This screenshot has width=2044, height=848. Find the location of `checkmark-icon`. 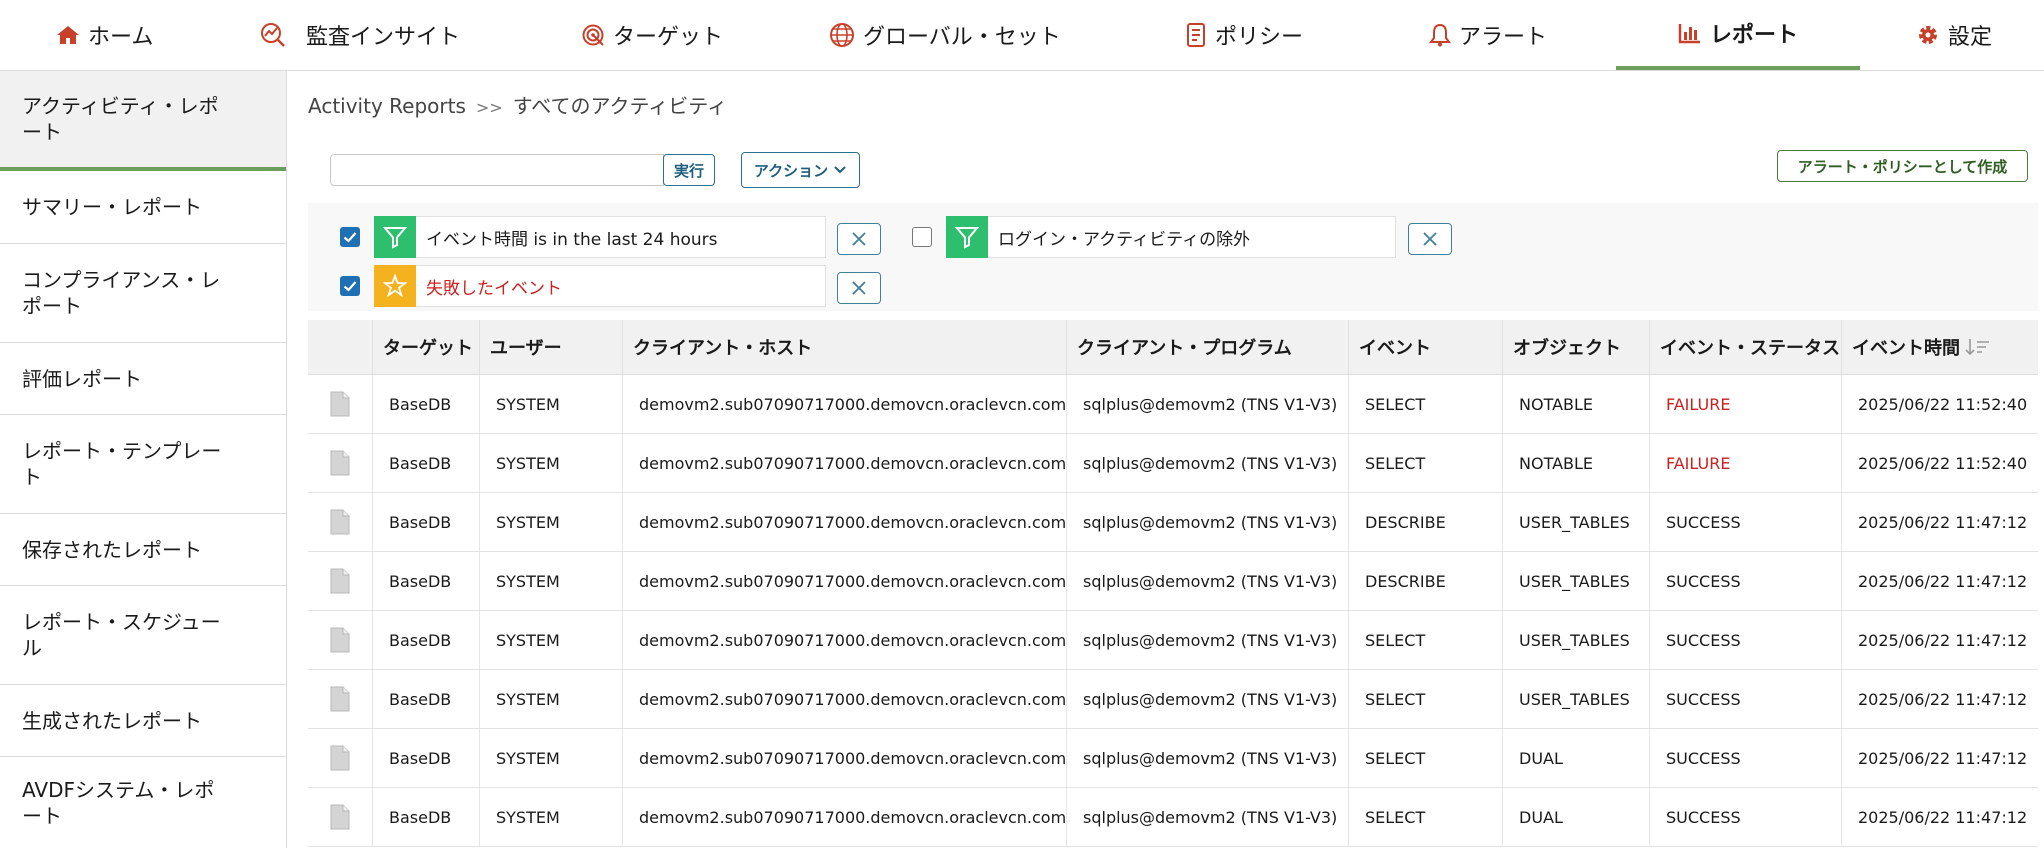

checkmark-icon is located at coordinates (350, 237).